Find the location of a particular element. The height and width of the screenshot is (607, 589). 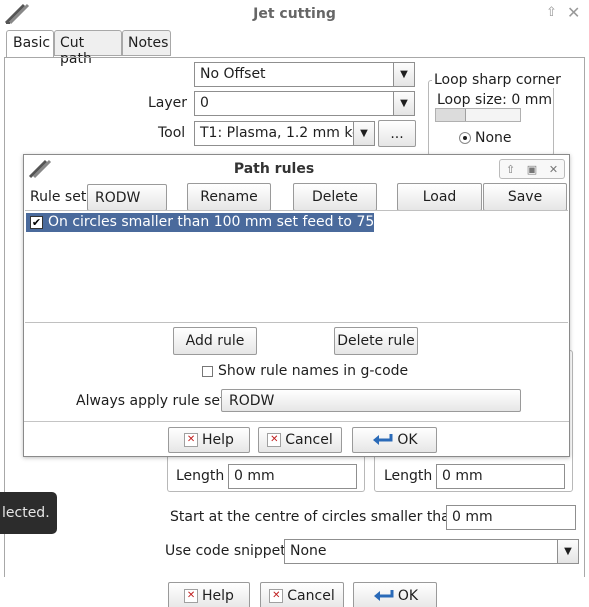

delete-button: Delete is located at coordinates (335, 197).